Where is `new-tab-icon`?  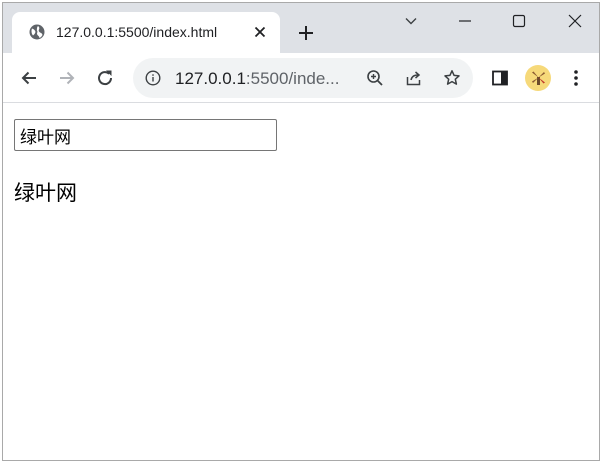 new-tab-icon is located at coordinates (306, 33).